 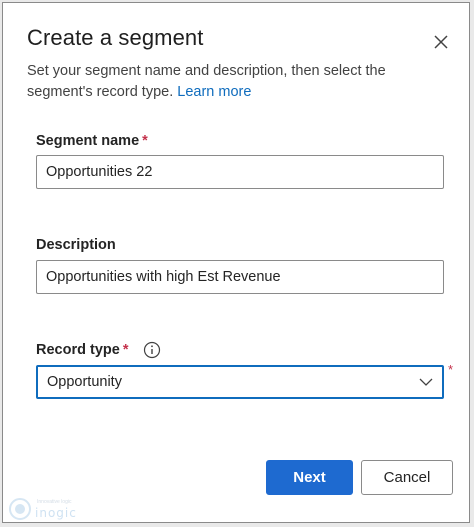 I want to click on record-type-required-indicator: *, so click(x=451, y=369).